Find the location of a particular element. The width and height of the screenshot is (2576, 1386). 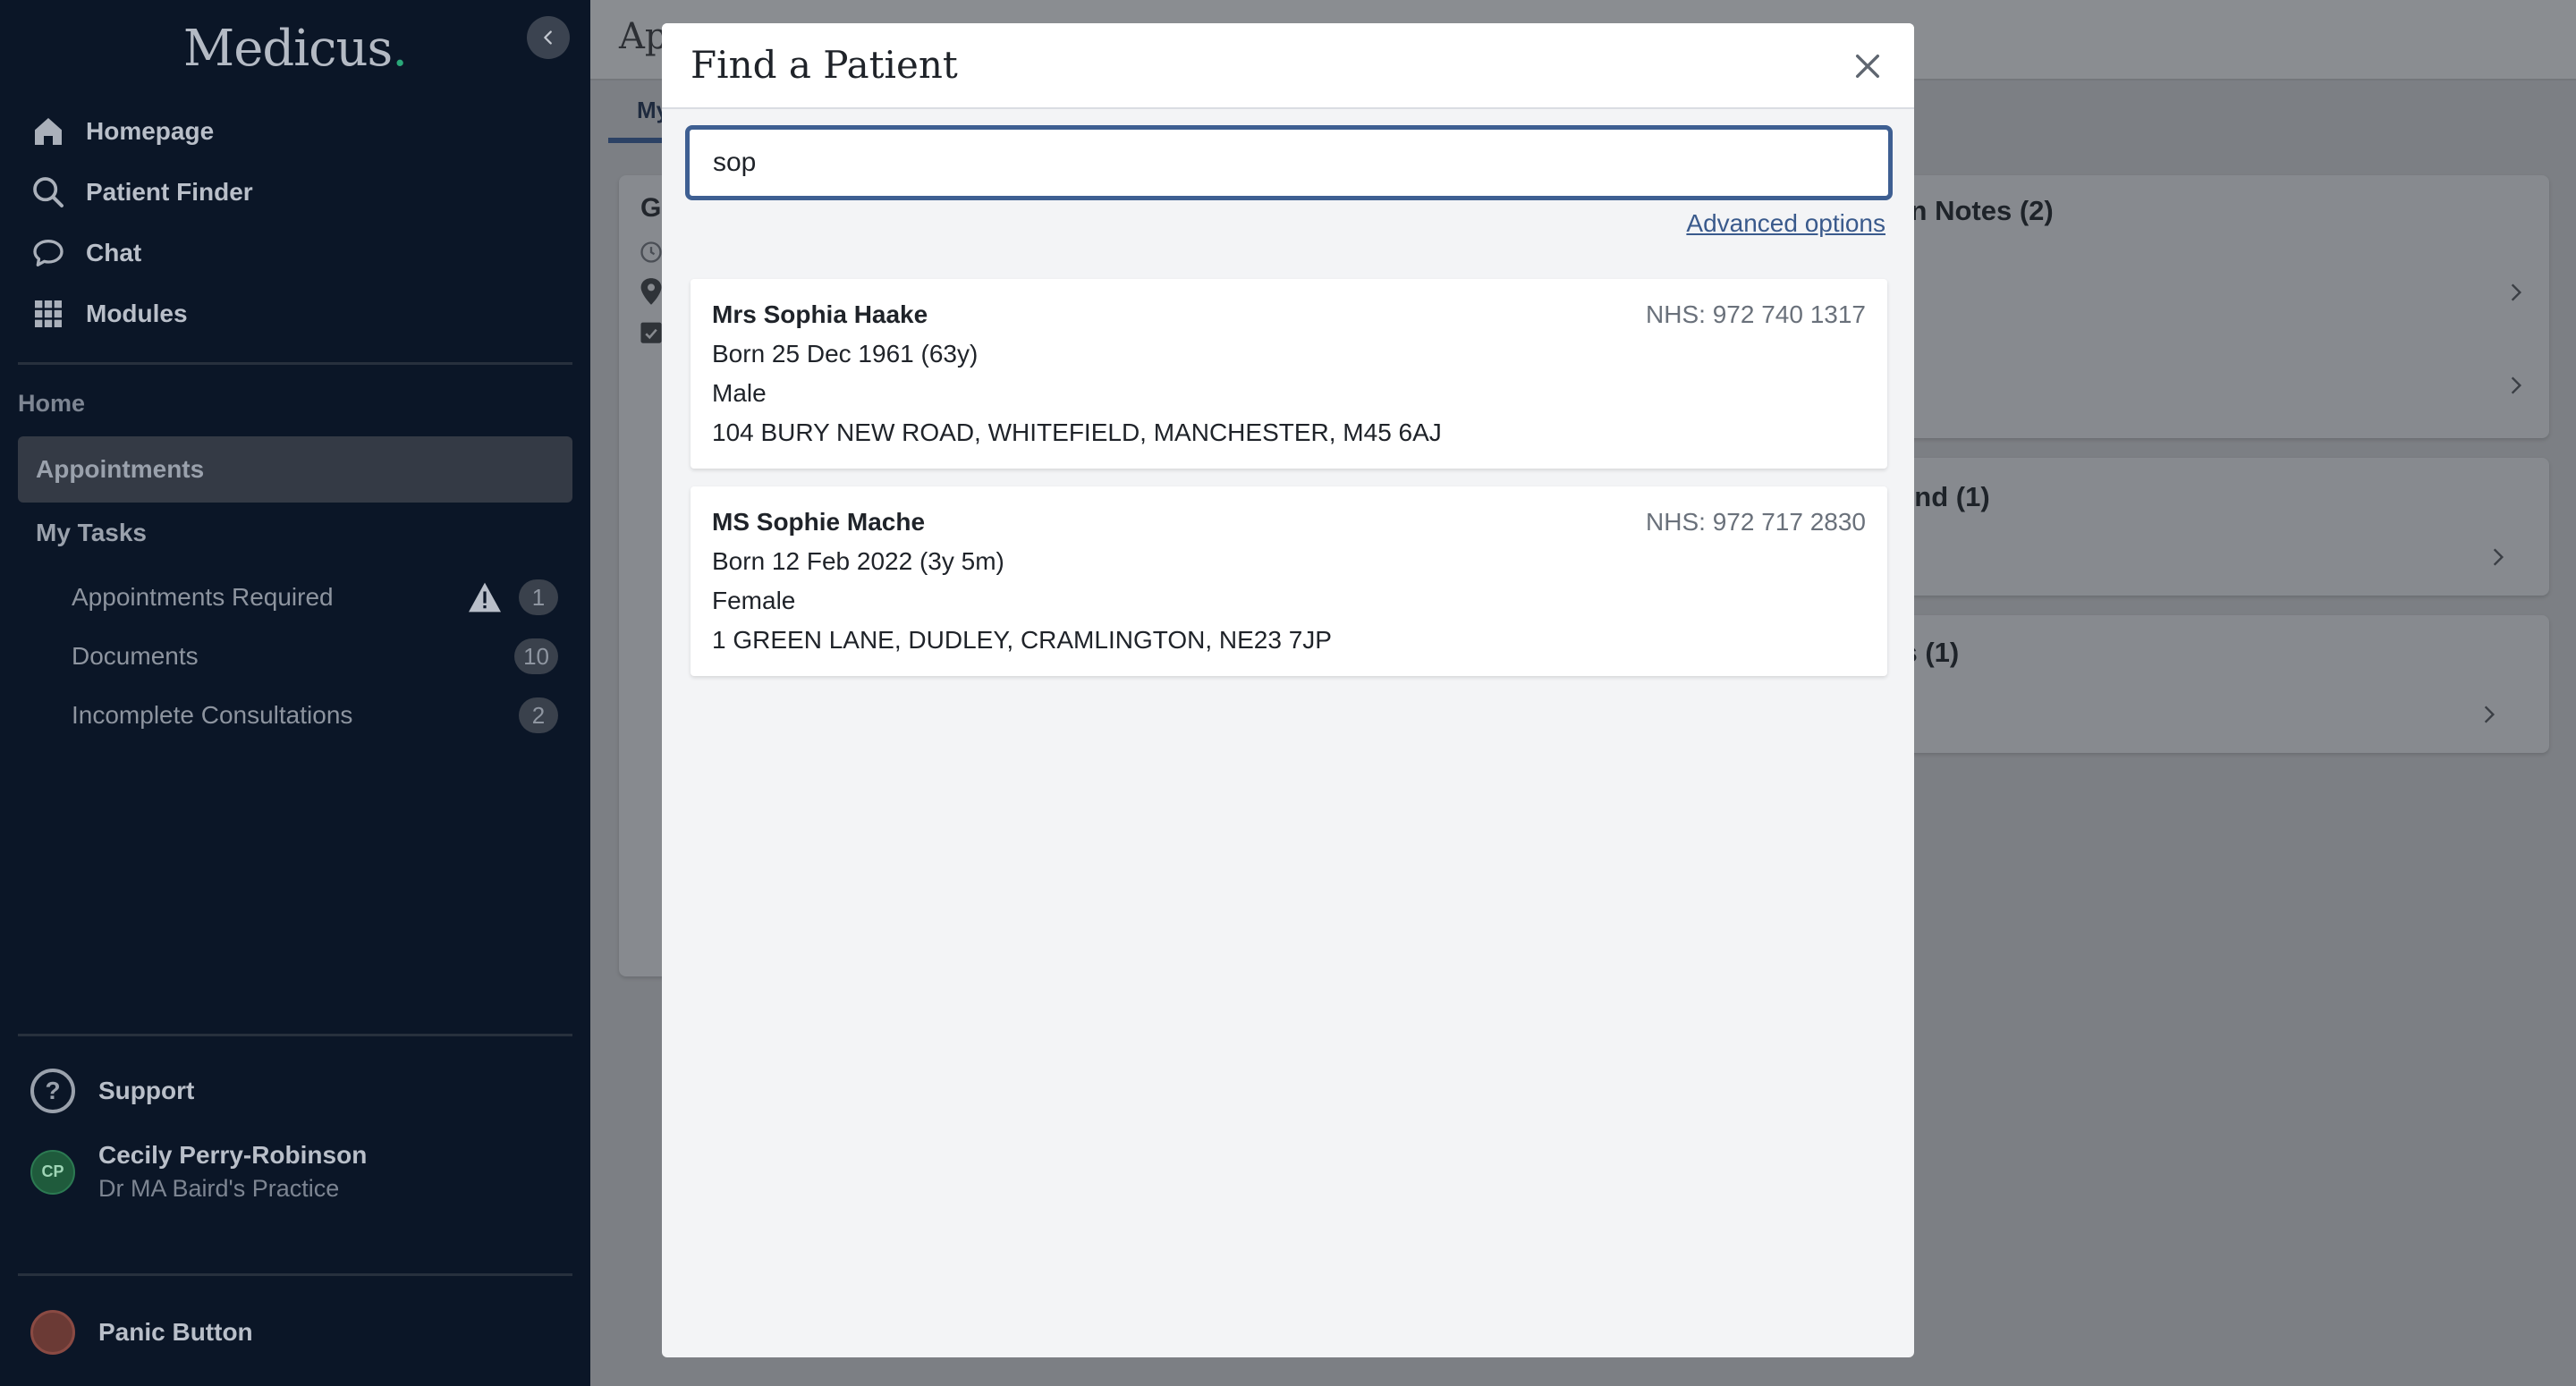

patient-dob: Born 12 Feb 2022 (3y 5m) is located at coordinates (858, 561).